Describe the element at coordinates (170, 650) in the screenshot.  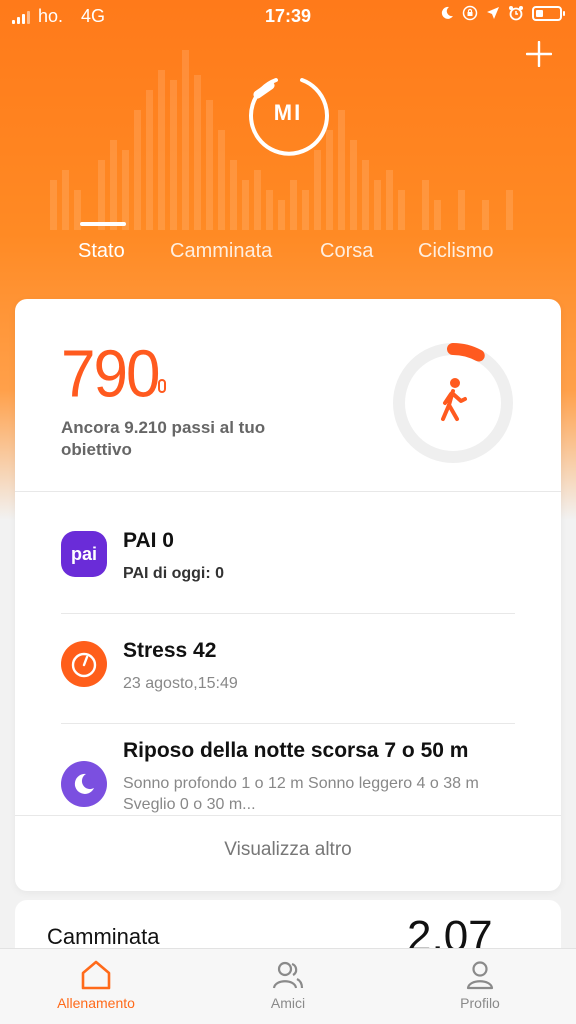
I see `stress-title: Stress 42` at that location.